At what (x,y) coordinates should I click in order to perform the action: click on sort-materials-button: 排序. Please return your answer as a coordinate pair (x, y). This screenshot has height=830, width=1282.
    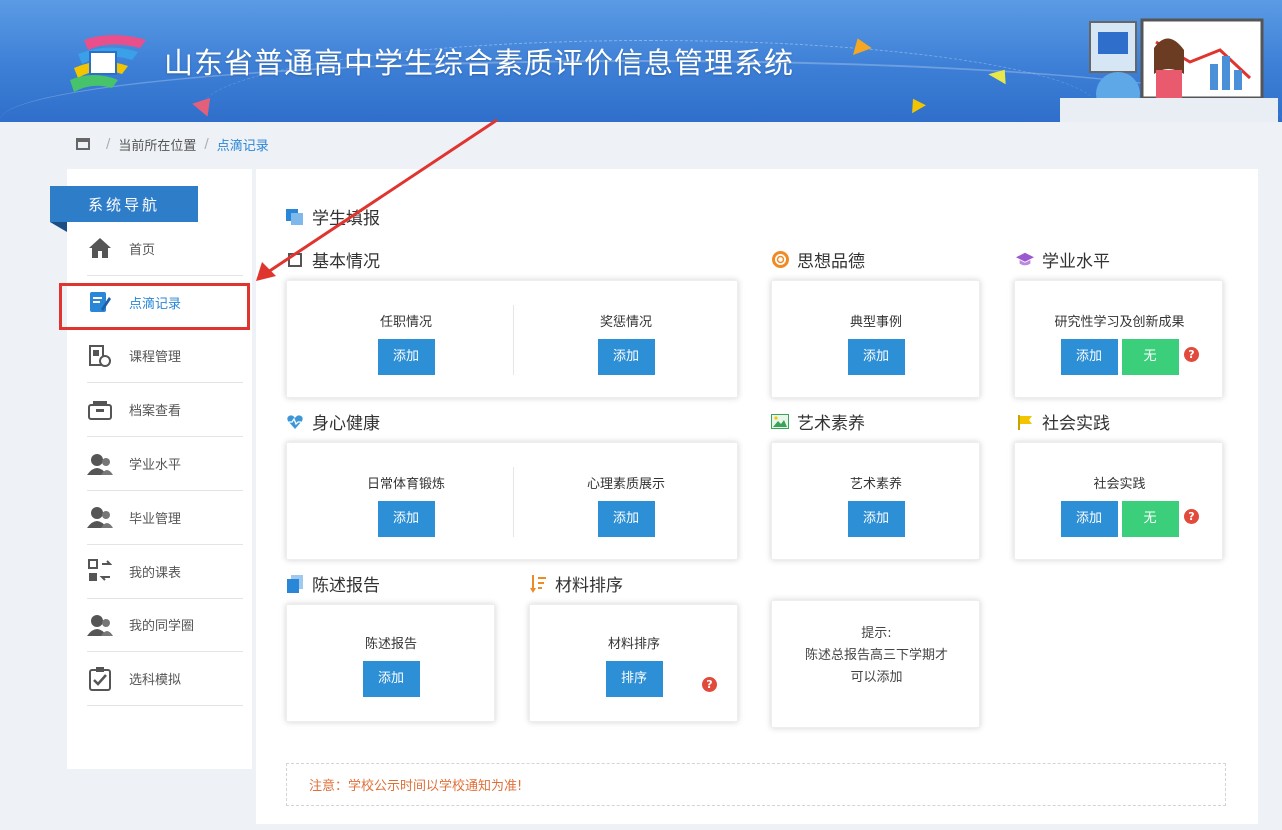
    Looking at the image, I should click on (634, 679).